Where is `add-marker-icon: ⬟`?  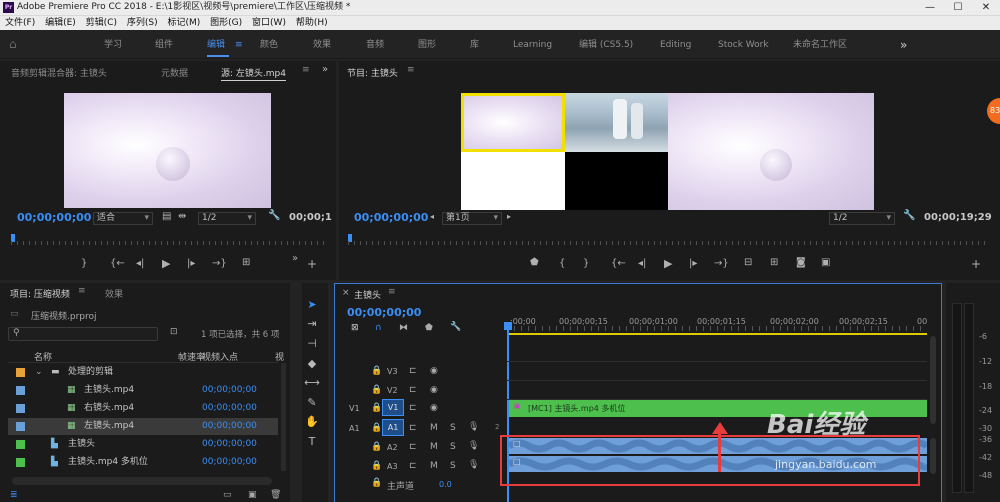 add-marker-icon: ⬟ is located at coordinates (429, 328).